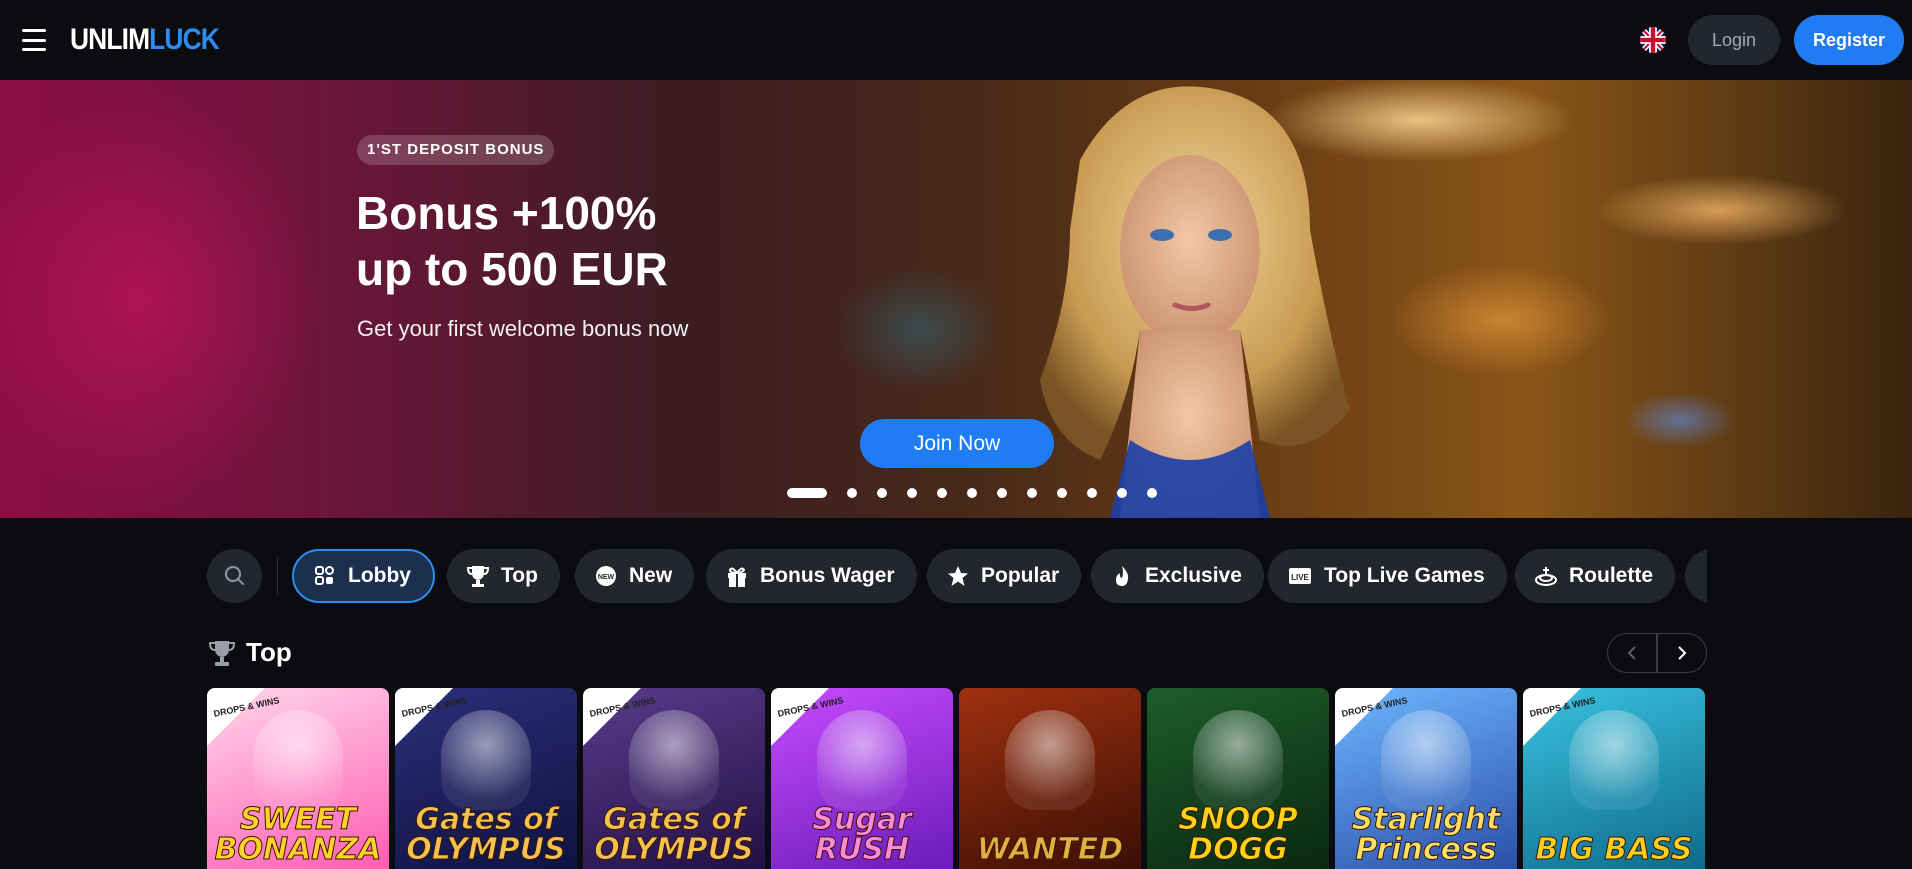 Image resolution: width=1912 pixels, height=869 pixels. I want to click on site-logo: UNLIMLUCK, so click(145, 40).